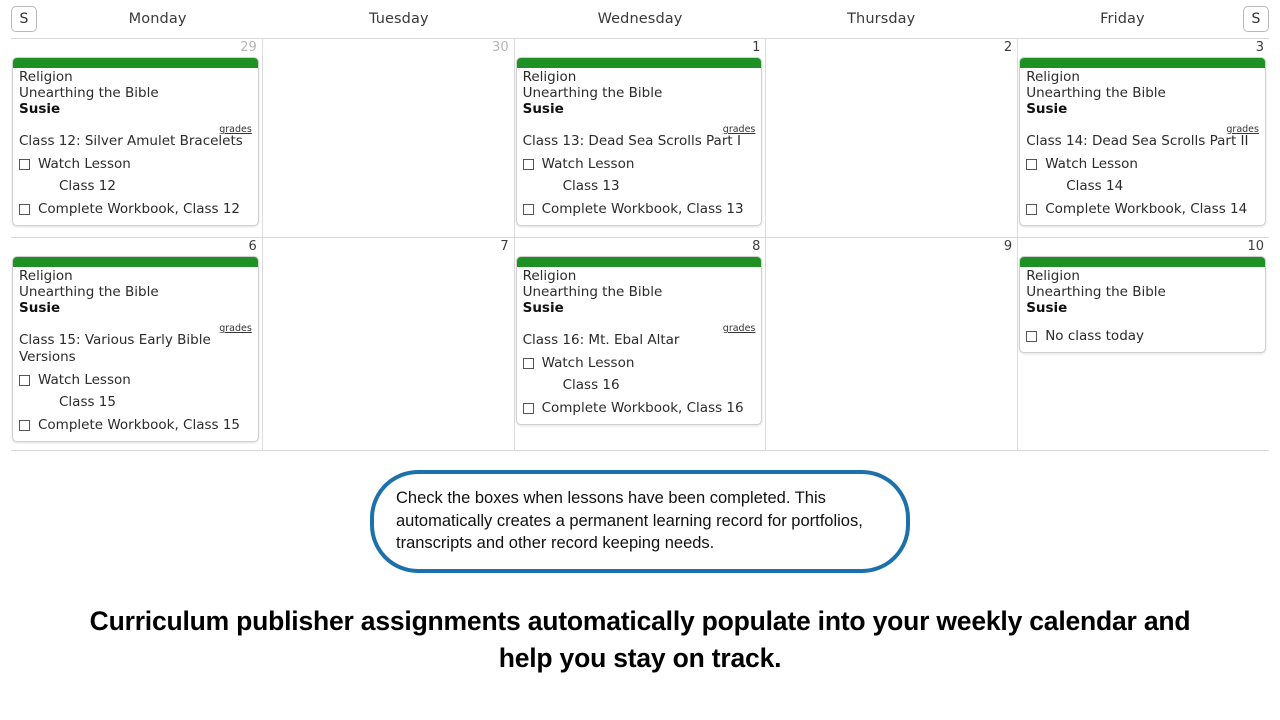 This screenshot has height=720, width=1280. I want to click on day-cell: 7, so click(389, 344).